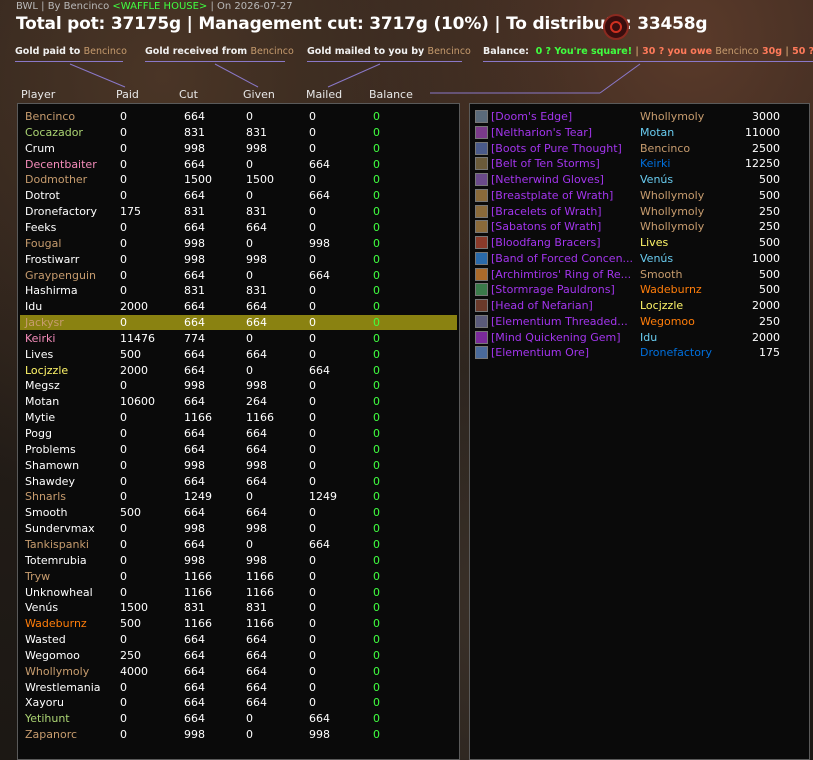  Describe the element at coordinates (563, 352) in the screenshot. I see `item-link: [Elementium Ore]` at that location.